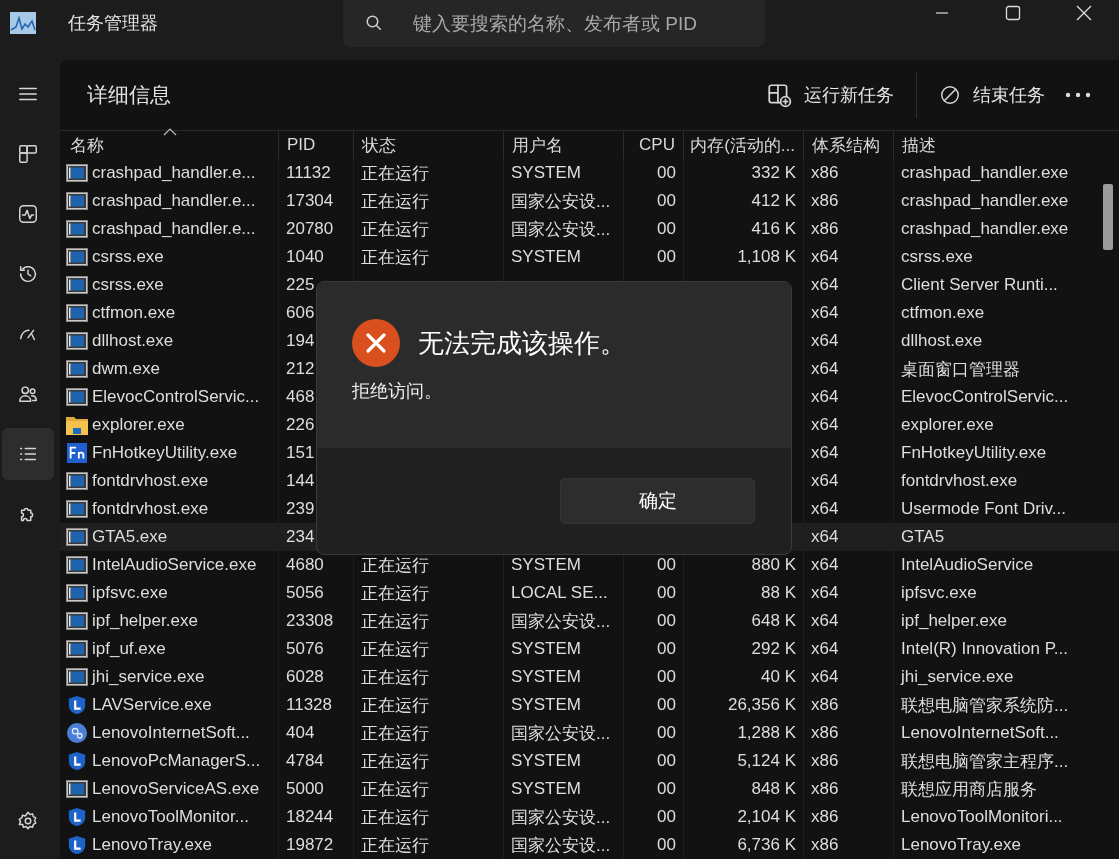 The image size is (1119, 859). I want to click on table-cell: 292 K, so click(773, 649).